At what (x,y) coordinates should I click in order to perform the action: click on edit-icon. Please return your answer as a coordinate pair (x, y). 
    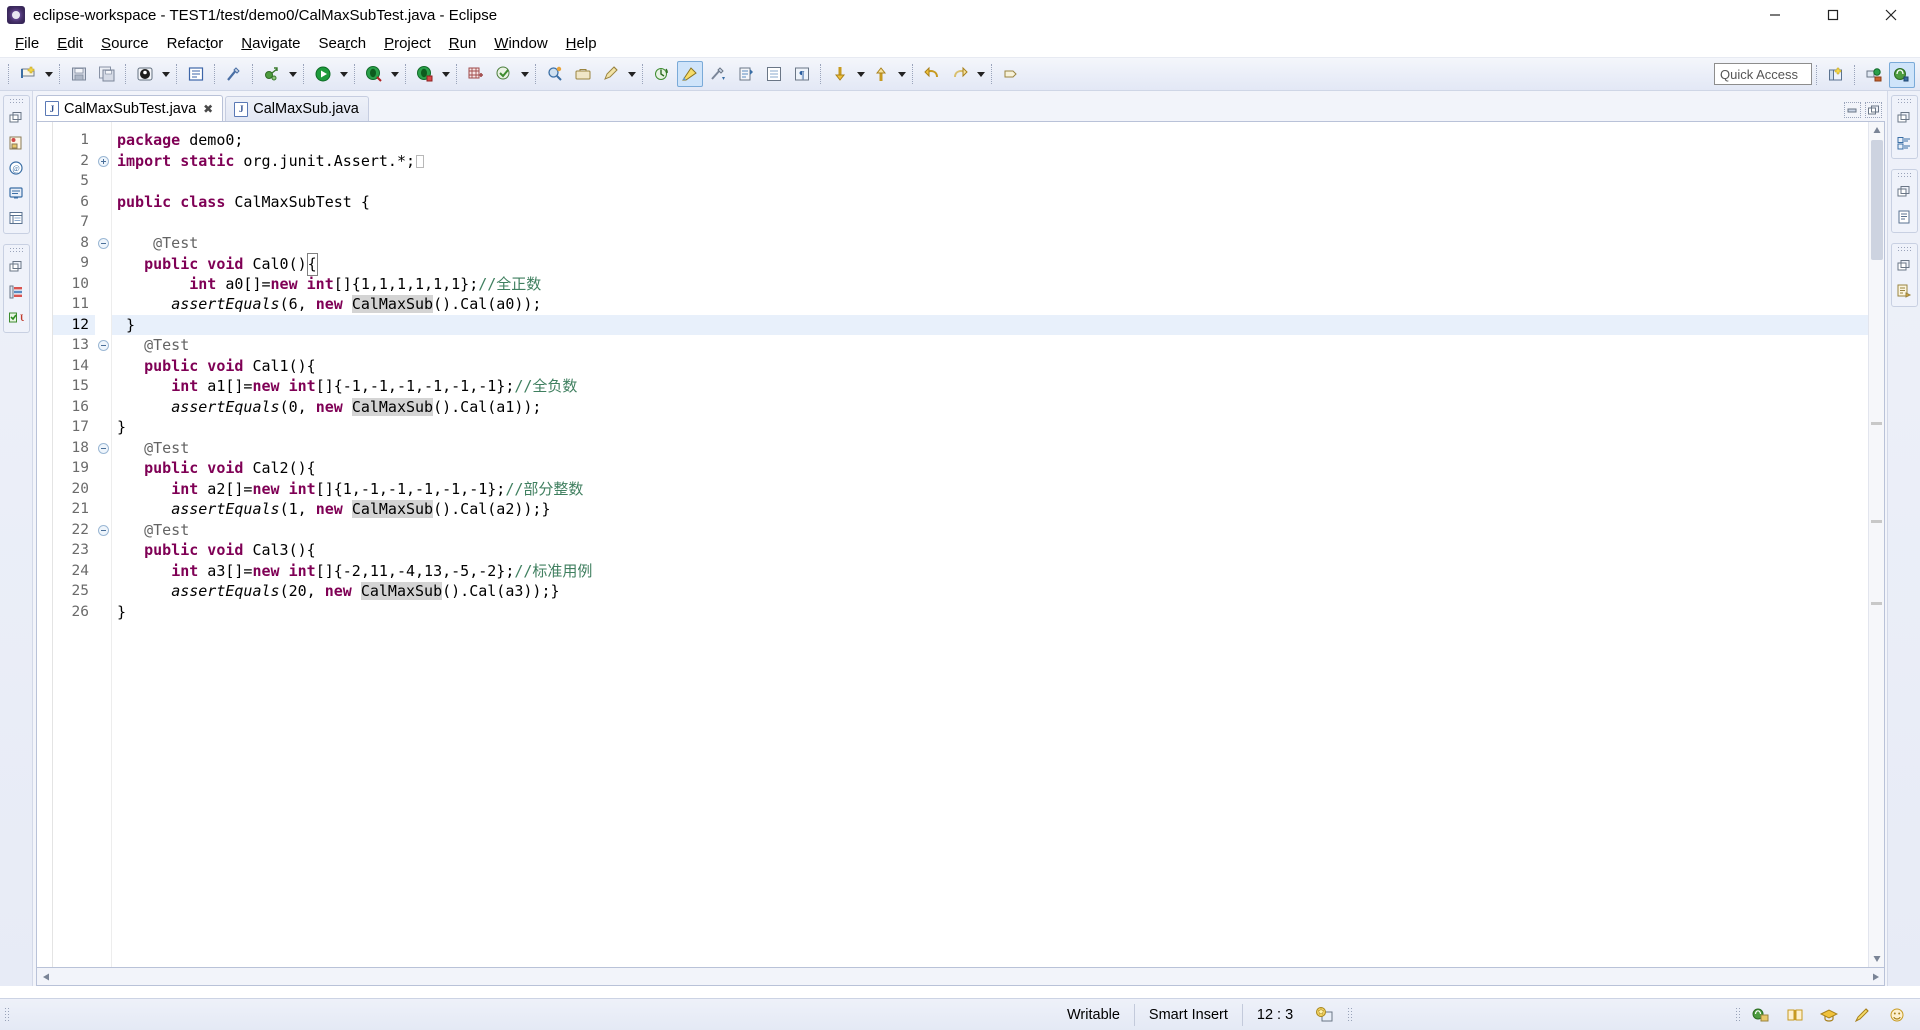
    Looking at the image, I should click on (611, 74).